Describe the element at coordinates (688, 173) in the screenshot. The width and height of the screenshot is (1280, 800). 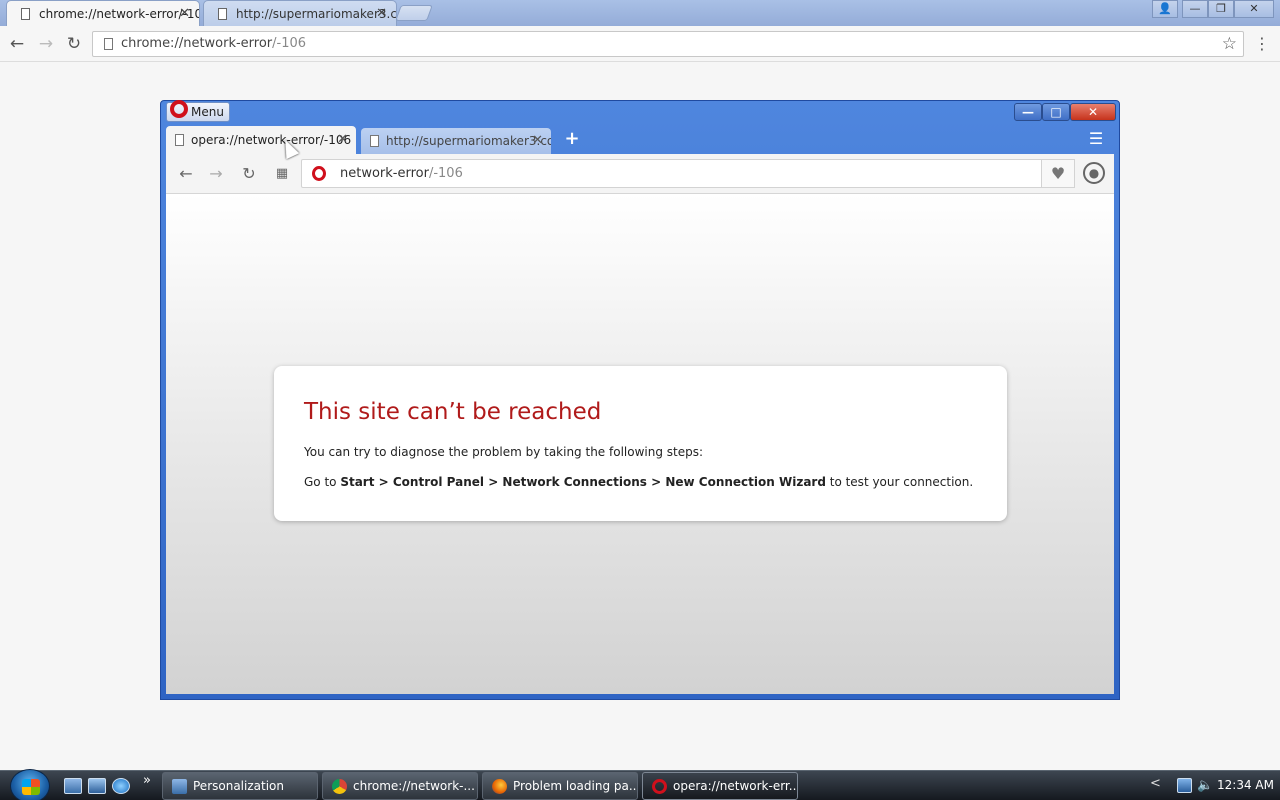
I see `opera-address-bar: network-error/-106 ♥` at that location.